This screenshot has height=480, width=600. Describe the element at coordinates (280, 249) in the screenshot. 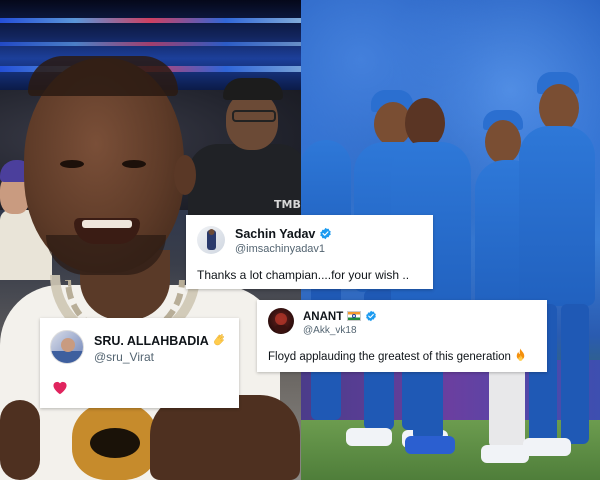

I see `tweet-author-handle: @imsachinyadav1` at that location.